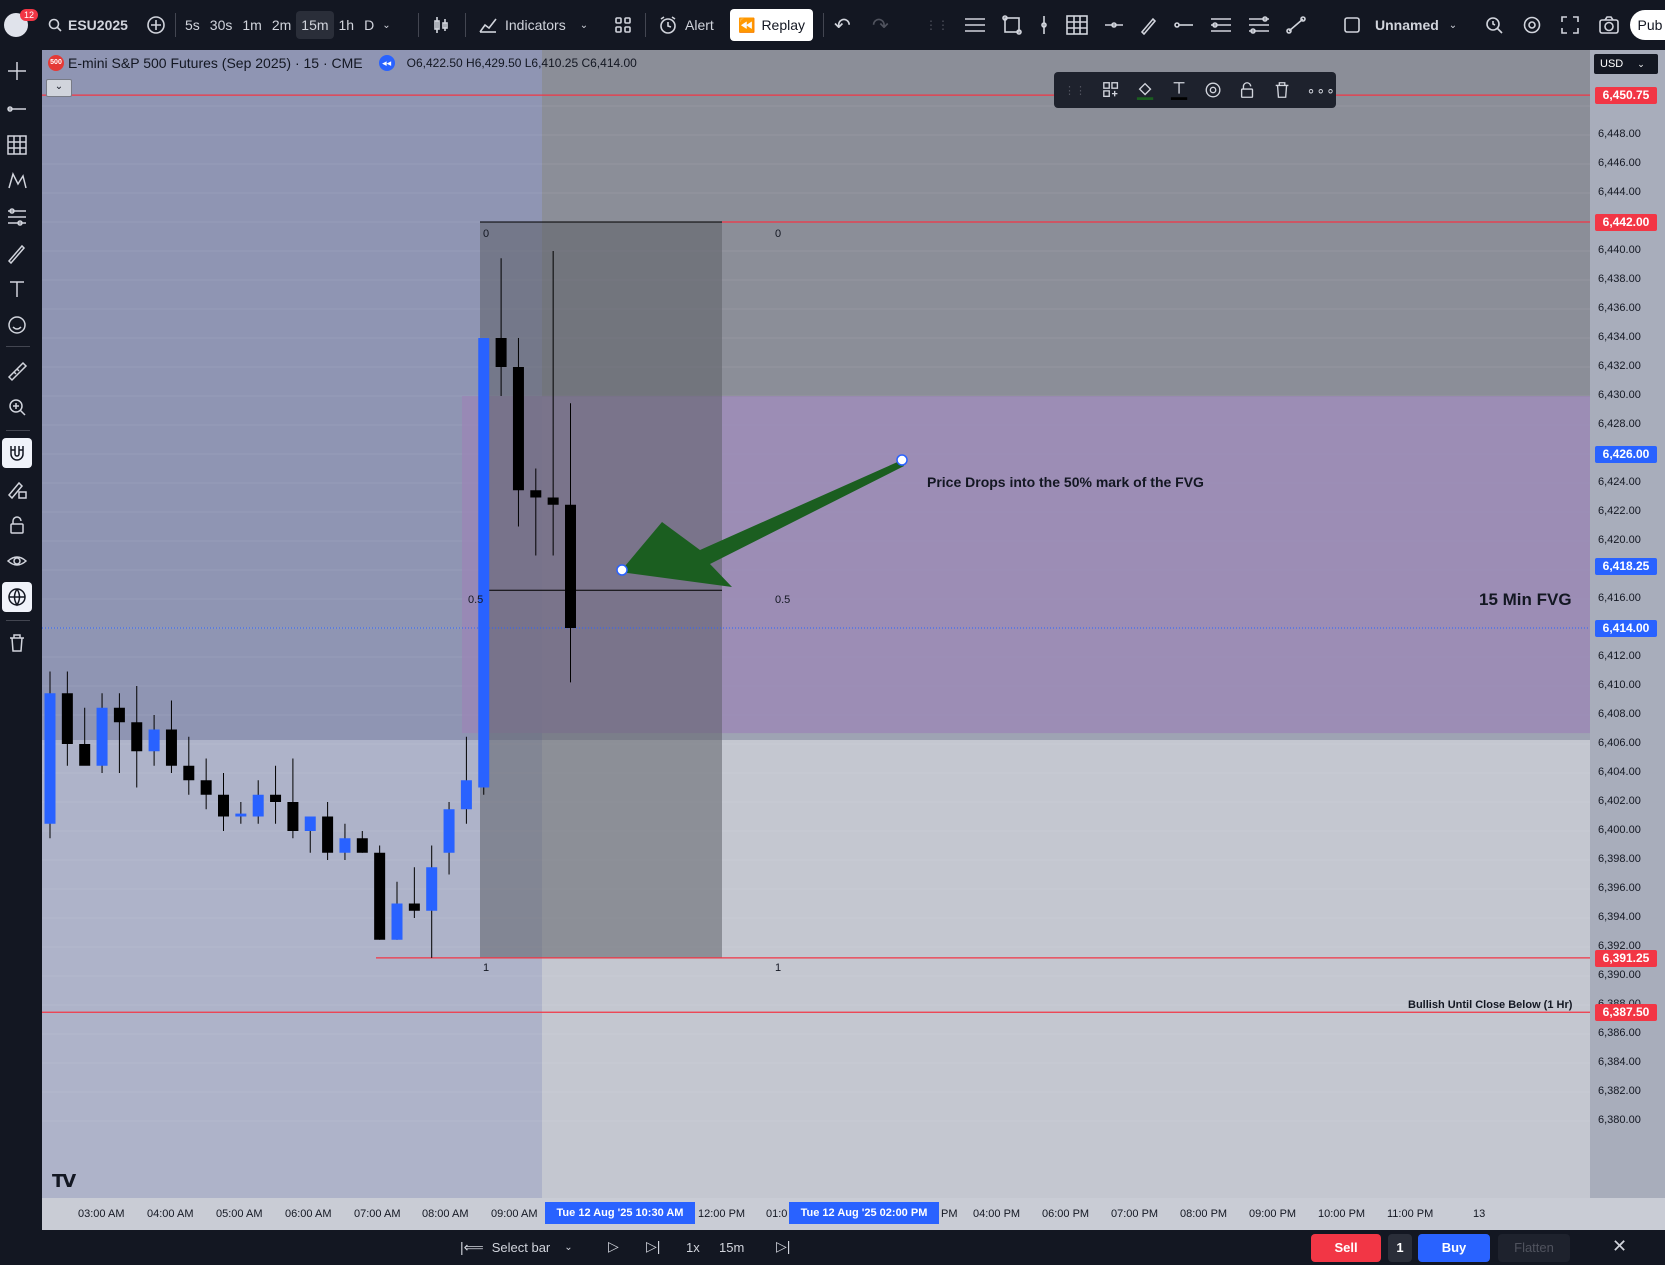 The height and width of the screenshot is (1265, 1665). Describe the element at coordinates (17, 489) in the screenshot. I see `stay-drawing-tool` at that location.